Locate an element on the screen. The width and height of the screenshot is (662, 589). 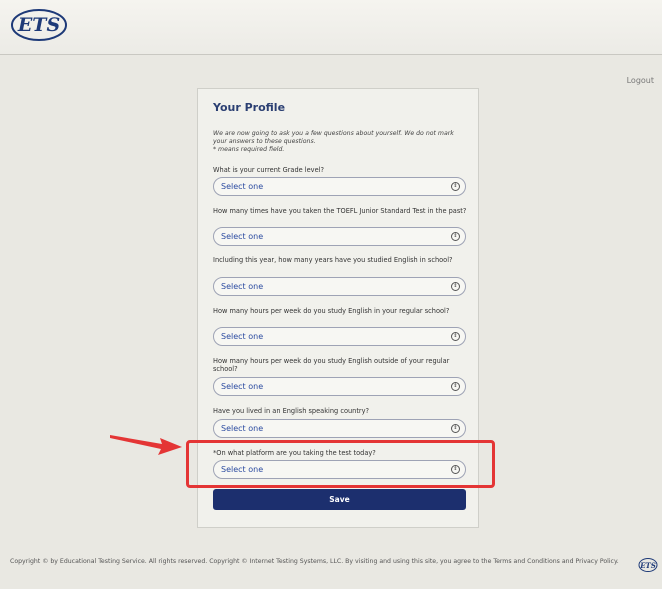
ets-logo: ETS is located at coordinates (39, 25).